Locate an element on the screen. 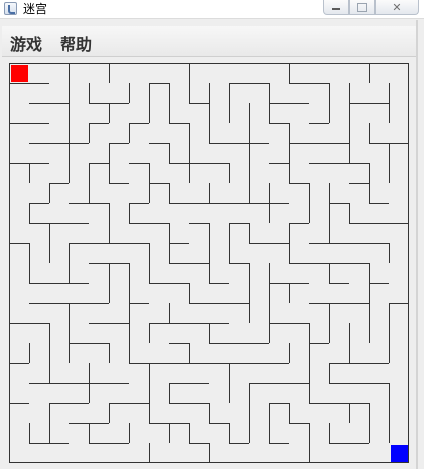 The image size is (424, 469). close-button: ✕ is located at coordinates (397, 7).